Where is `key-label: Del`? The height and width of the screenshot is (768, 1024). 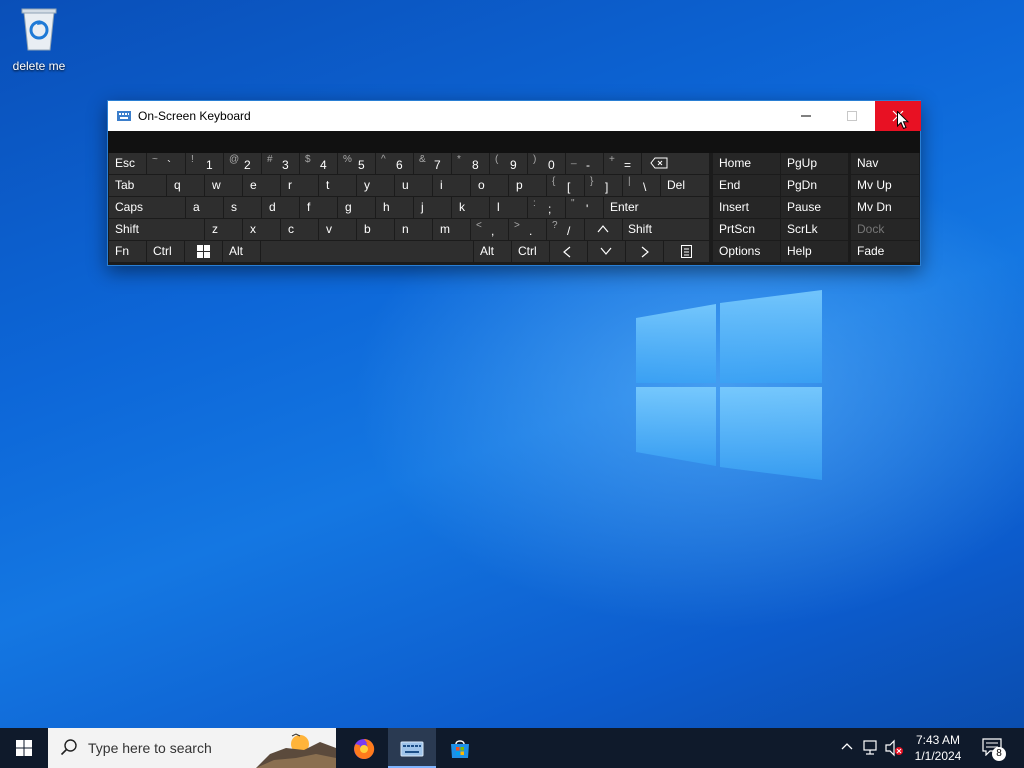
key-label: Del is located at coordinates (676, 185).